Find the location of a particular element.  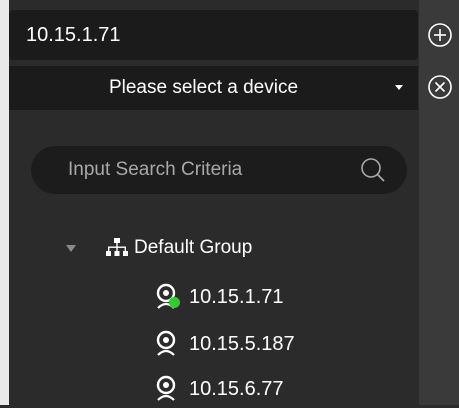

tree-group-default: Default Group is located at coordinates (159, 248).